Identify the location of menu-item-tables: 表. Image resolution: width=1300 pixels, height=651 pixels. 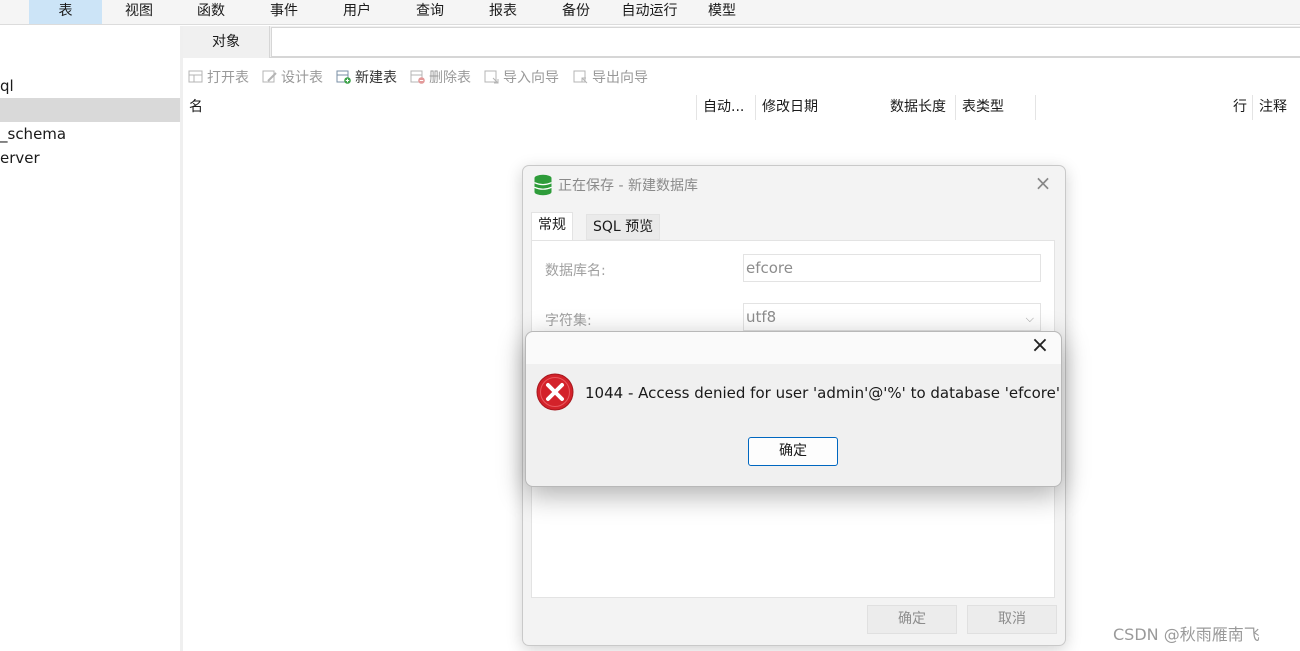
(65, 12).